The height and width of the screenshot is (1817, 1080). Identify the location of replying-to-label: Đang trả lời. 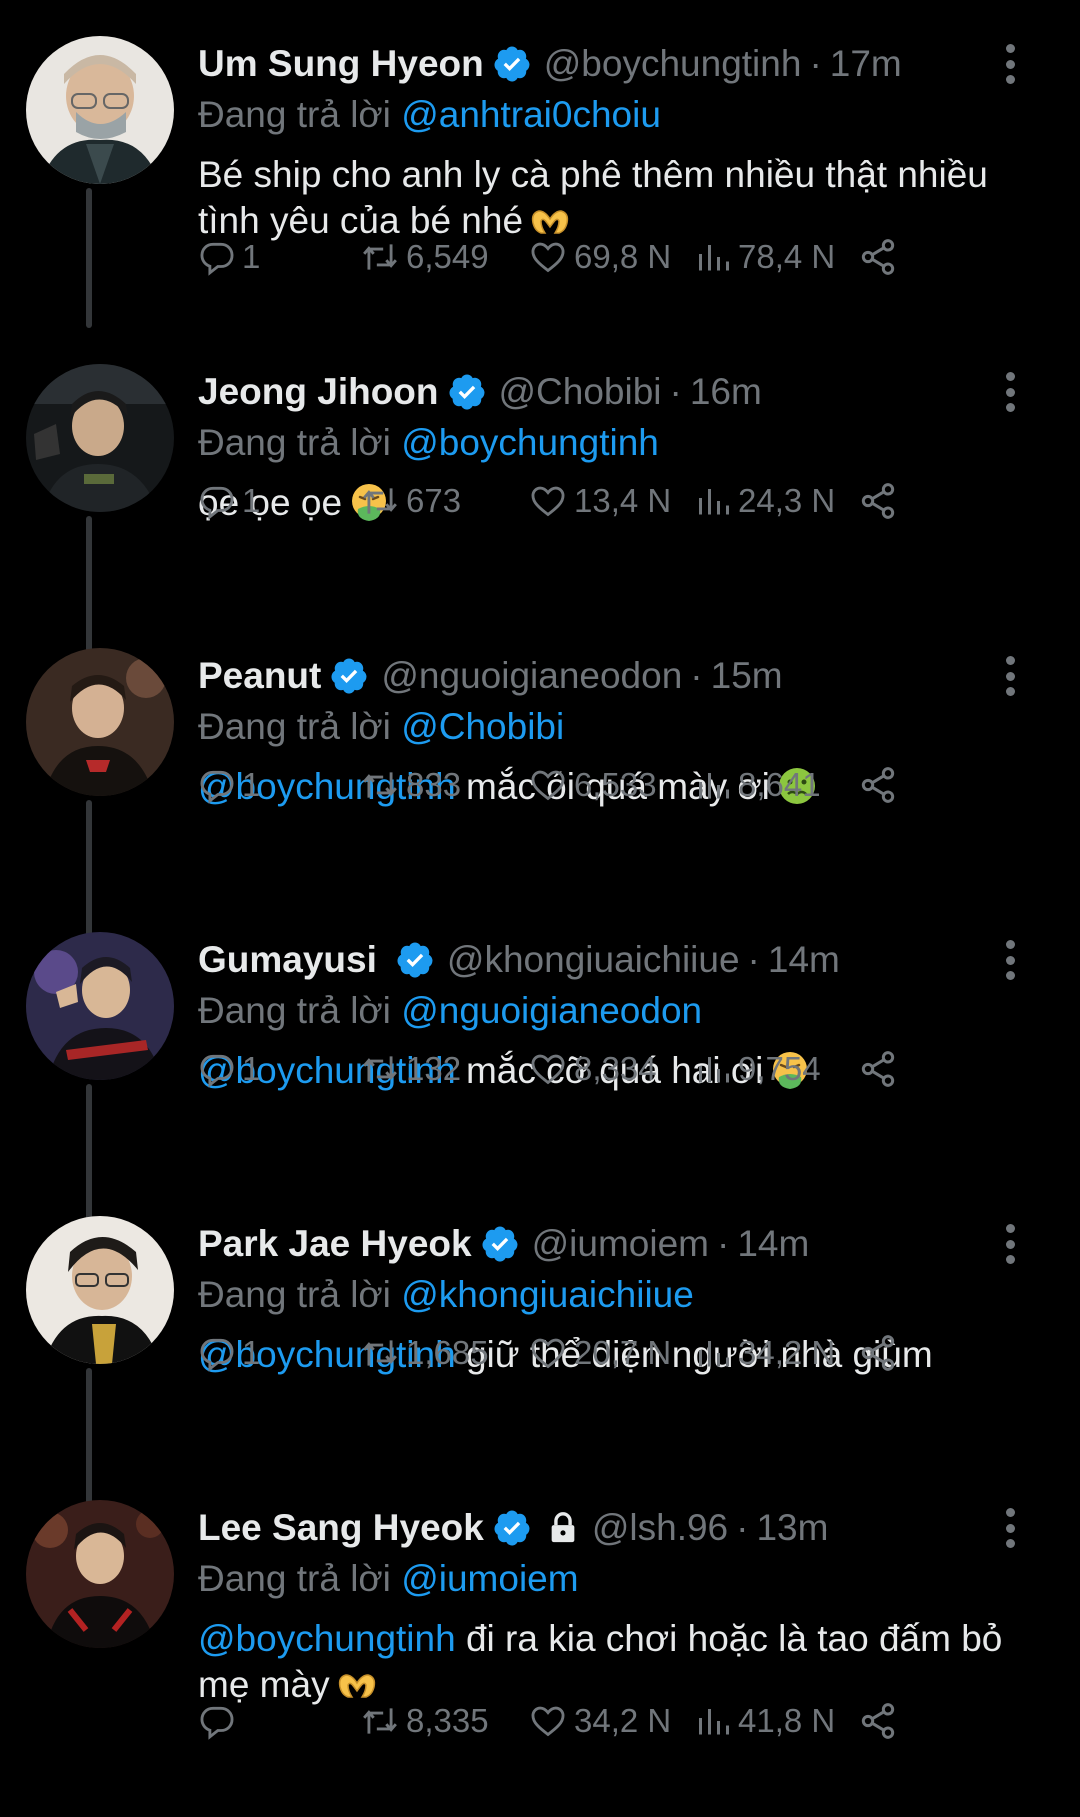
(294, 442).